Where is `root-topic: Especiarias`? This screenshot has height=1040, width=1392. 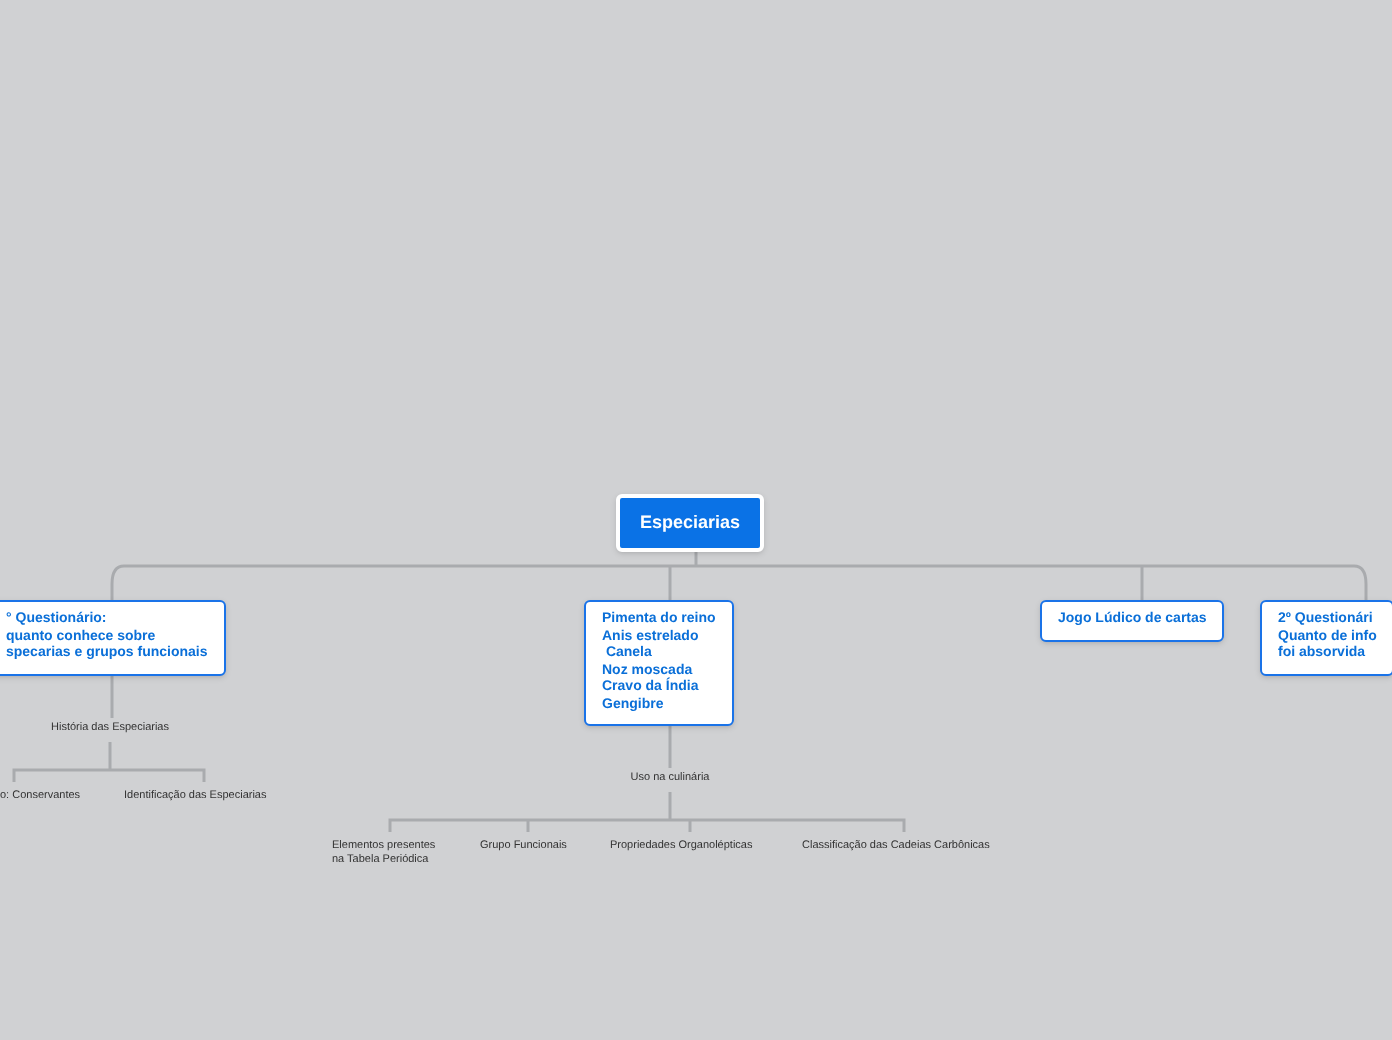 root-topic: Especiarias is located at coordinates (690, 523).